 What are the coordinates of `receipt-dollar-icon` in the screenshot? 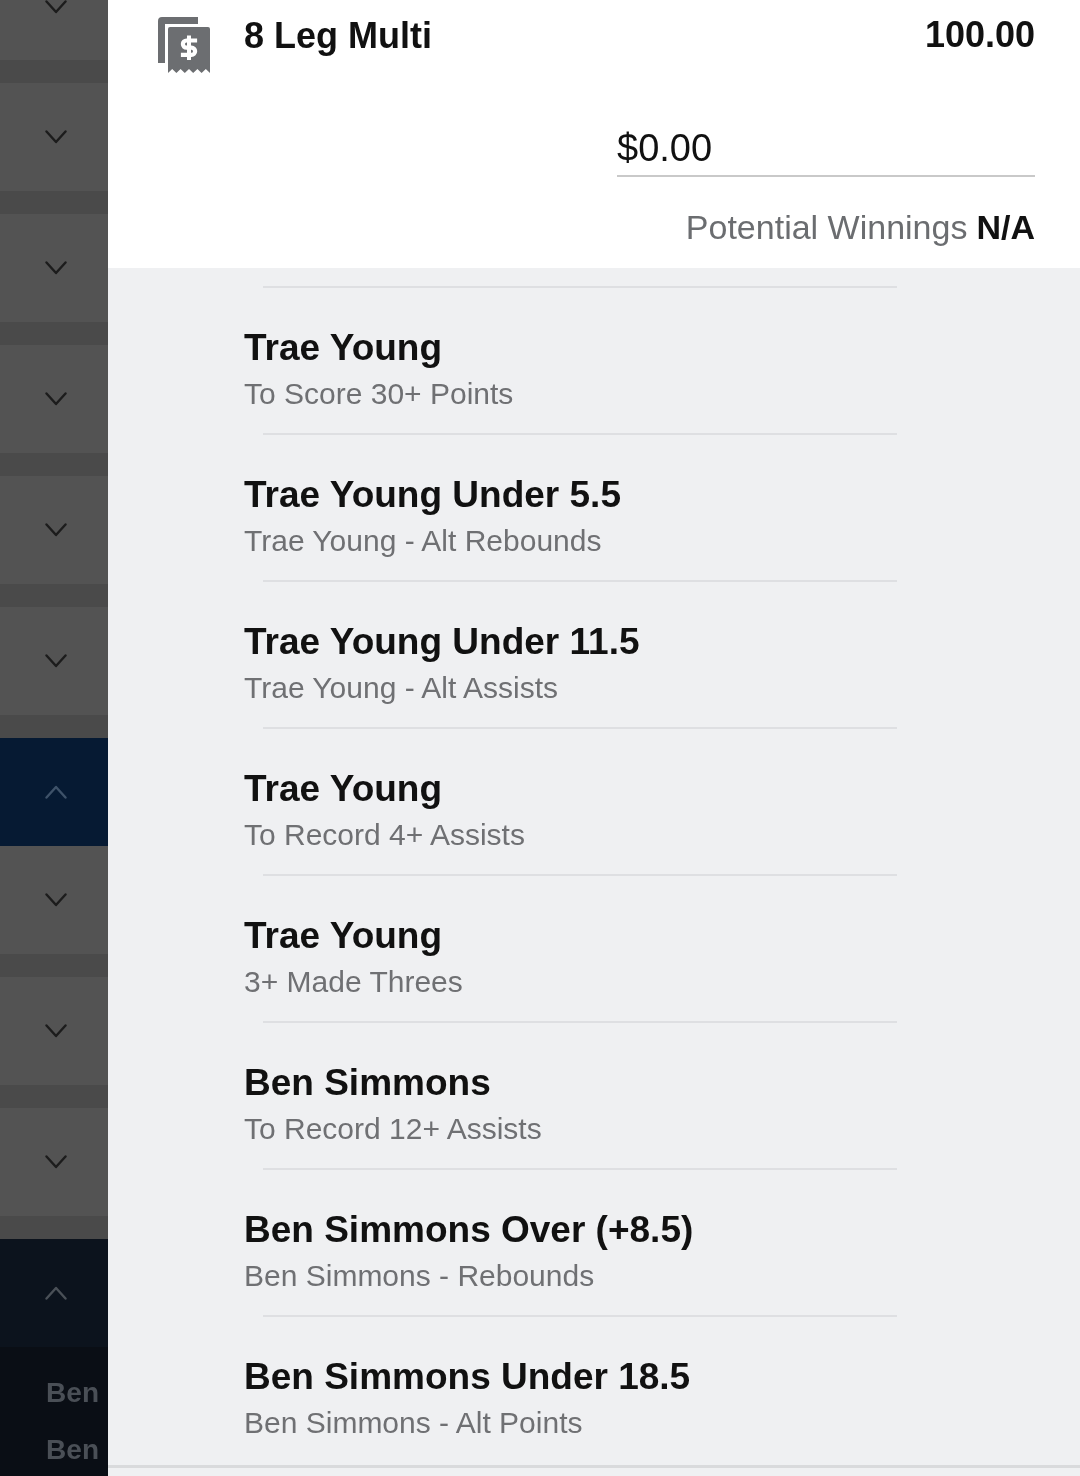 It's located at (184, 45).